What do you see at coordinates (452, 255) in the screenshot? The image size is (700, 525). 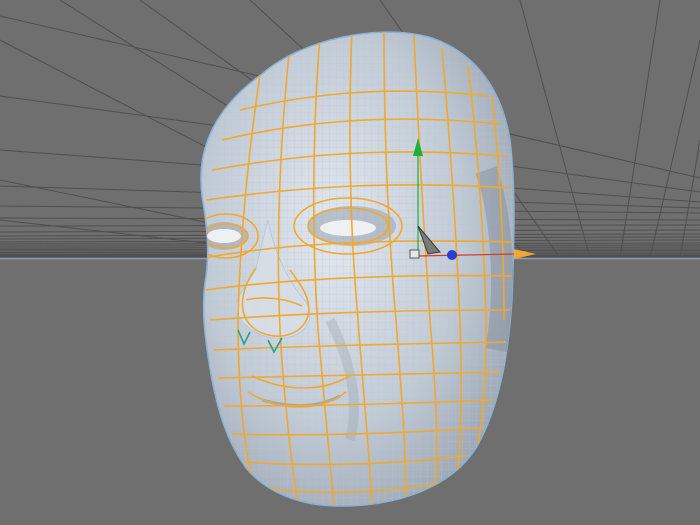 I see `gizmo-z-handle` at bounding box center [452, 255].